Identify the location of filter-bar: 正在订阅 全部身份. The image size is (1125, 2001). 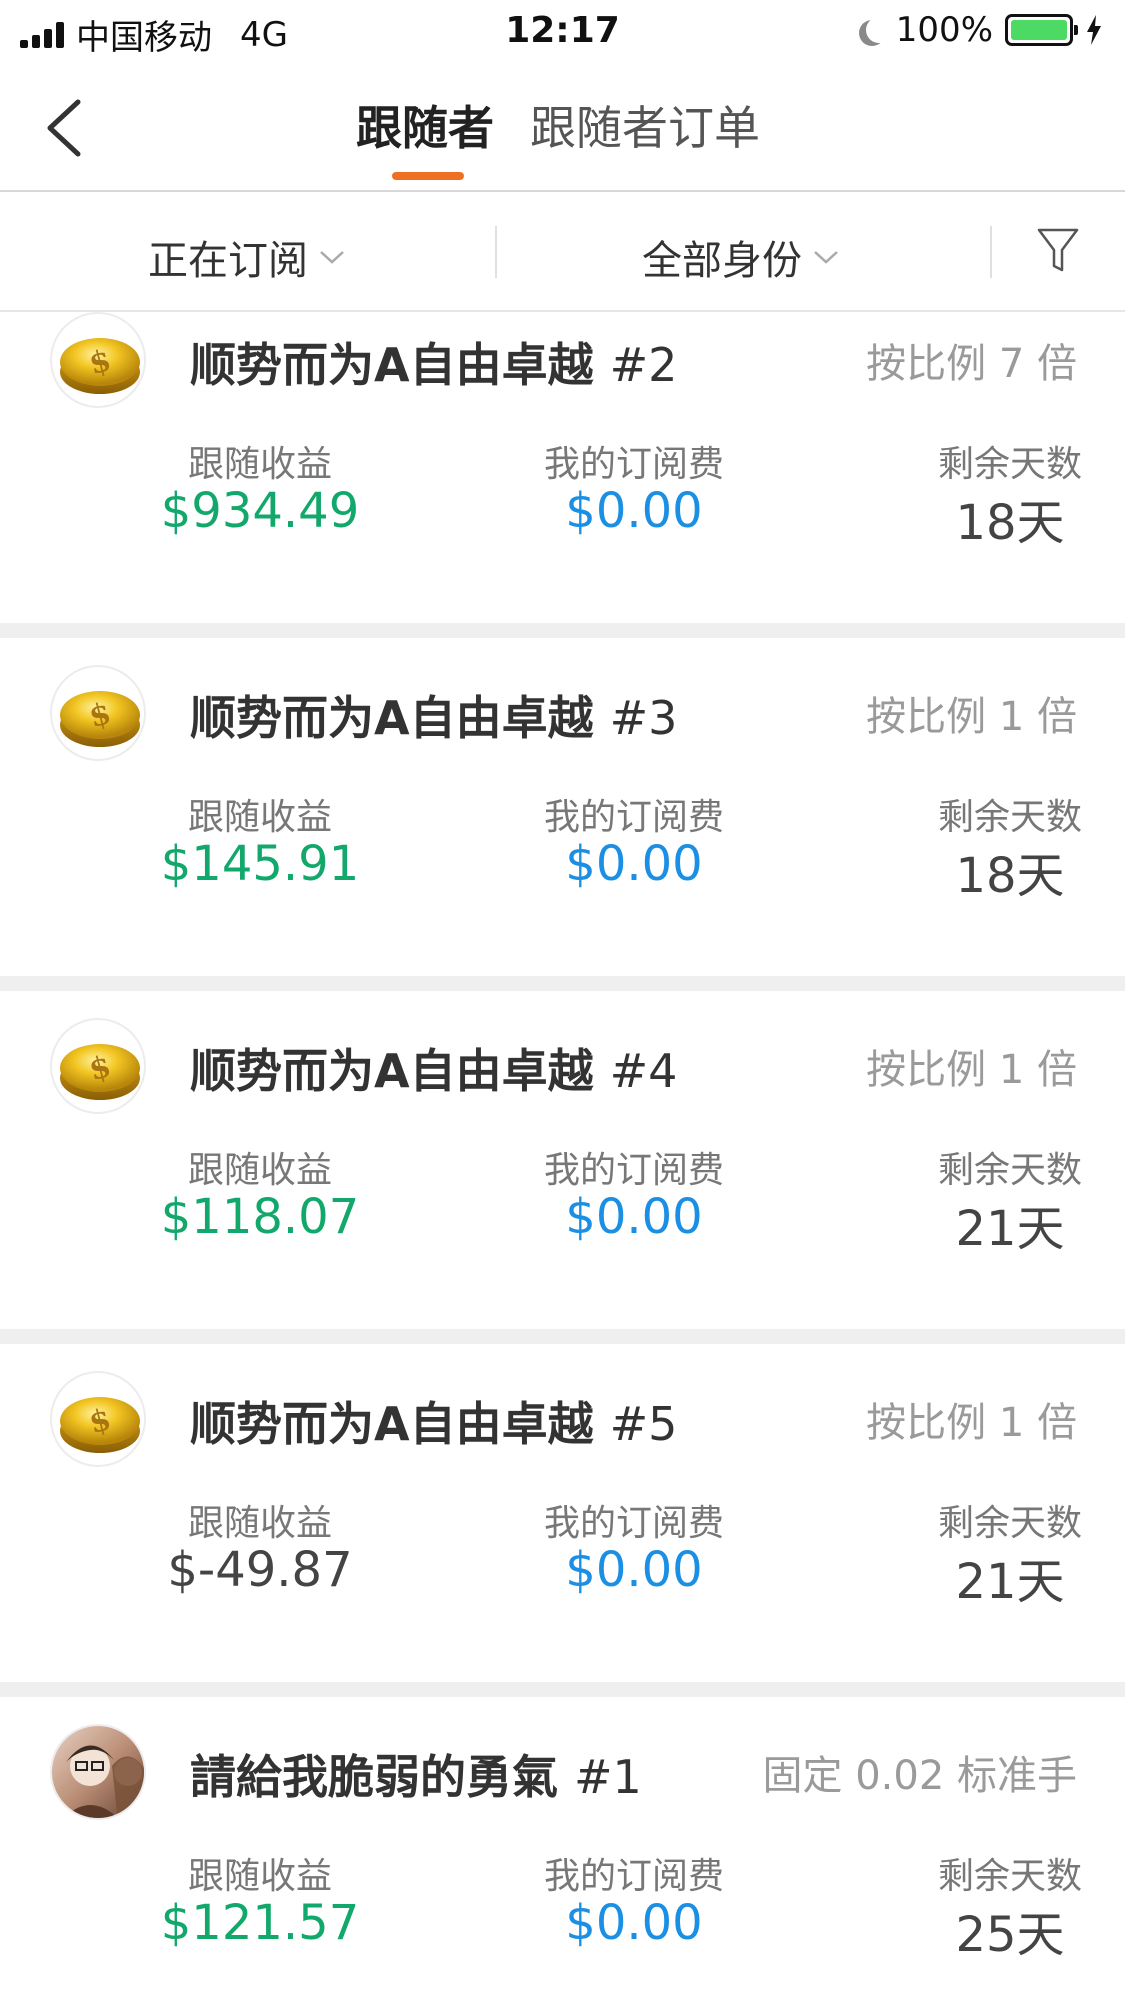
(562, 252).